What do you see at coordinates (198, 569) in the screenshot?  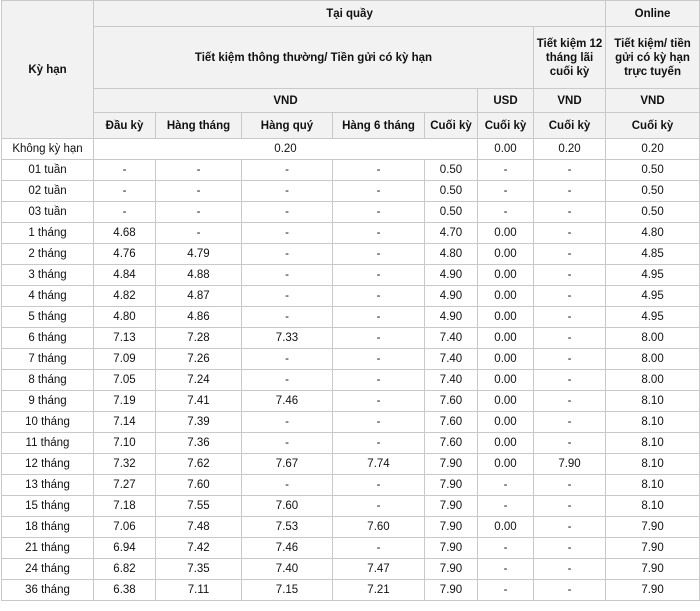 I see `rate-cell: 7.35` at bounding box center [198, 569].